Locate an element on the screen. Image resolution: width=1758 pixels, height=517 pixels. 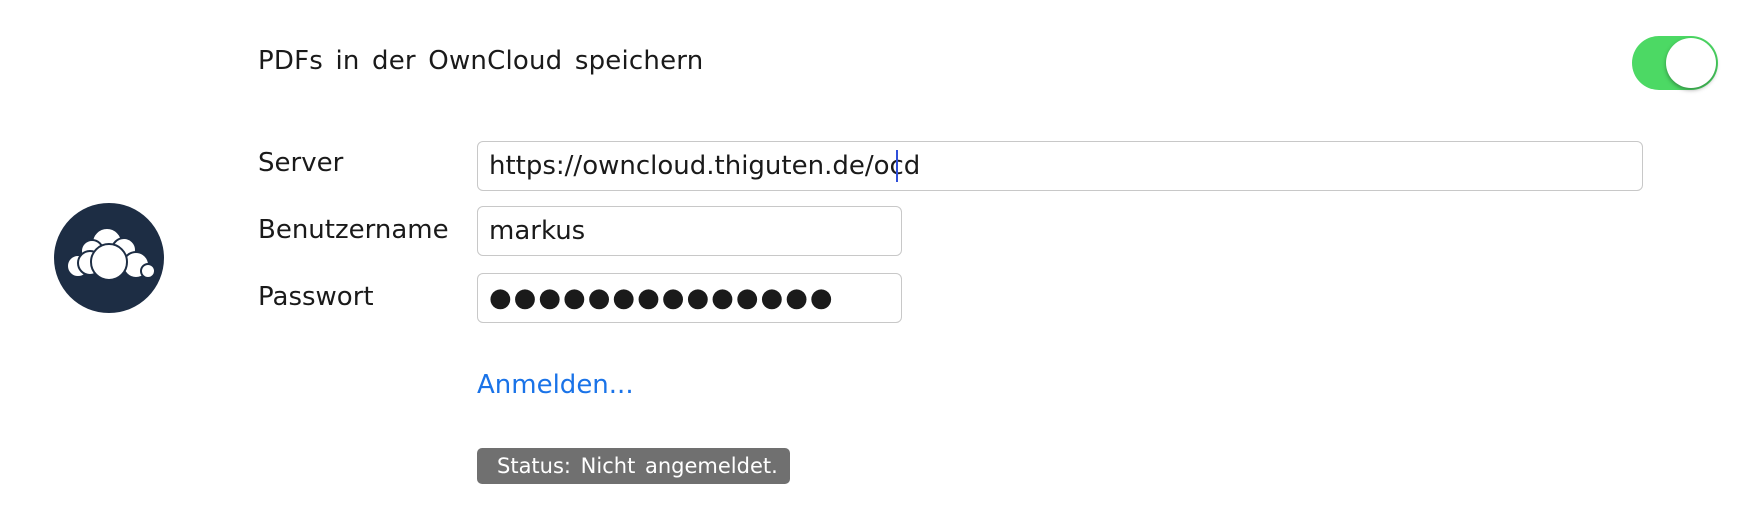
username-label: Benutzername is located at coordinates (353, 230).